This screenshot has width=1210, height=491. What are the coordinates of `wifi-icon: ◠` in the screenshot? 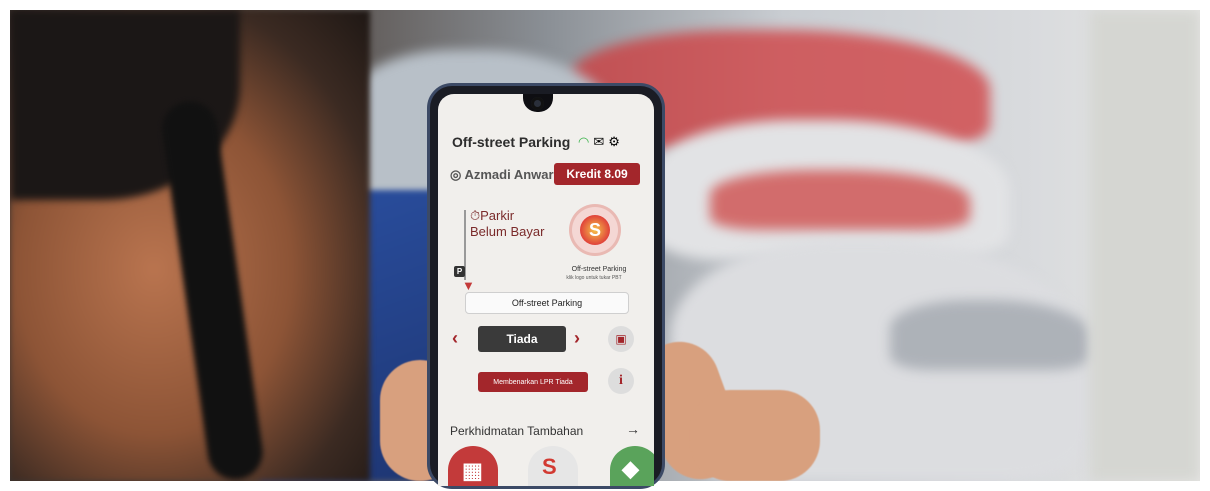 It's located at (584, 141).